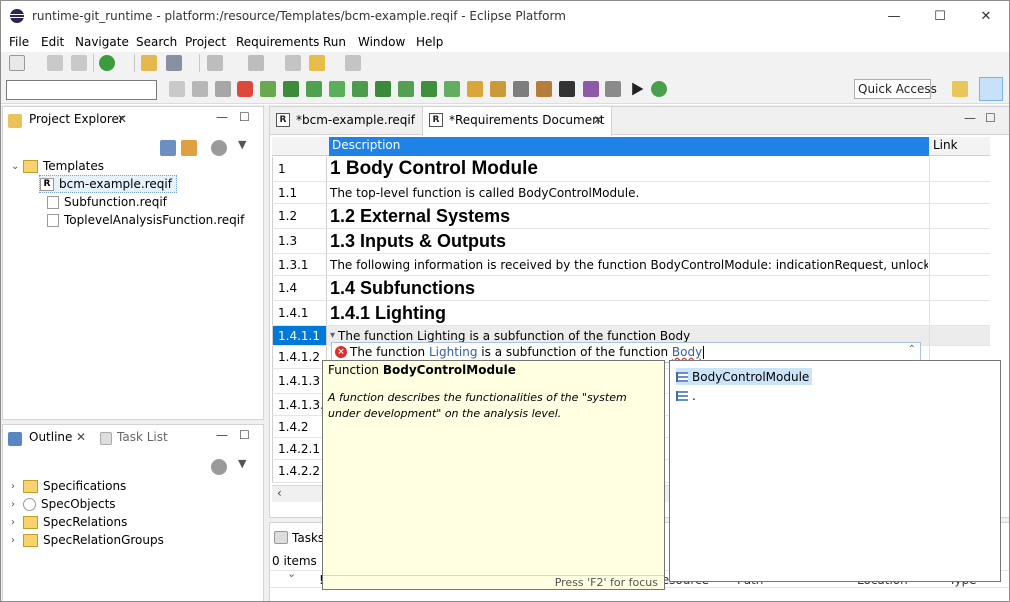 The height and width of the screenshot is (602, 1010). Describe the element at coordinates (55, 63) in the screenshot. I see `save-icon` at that location.